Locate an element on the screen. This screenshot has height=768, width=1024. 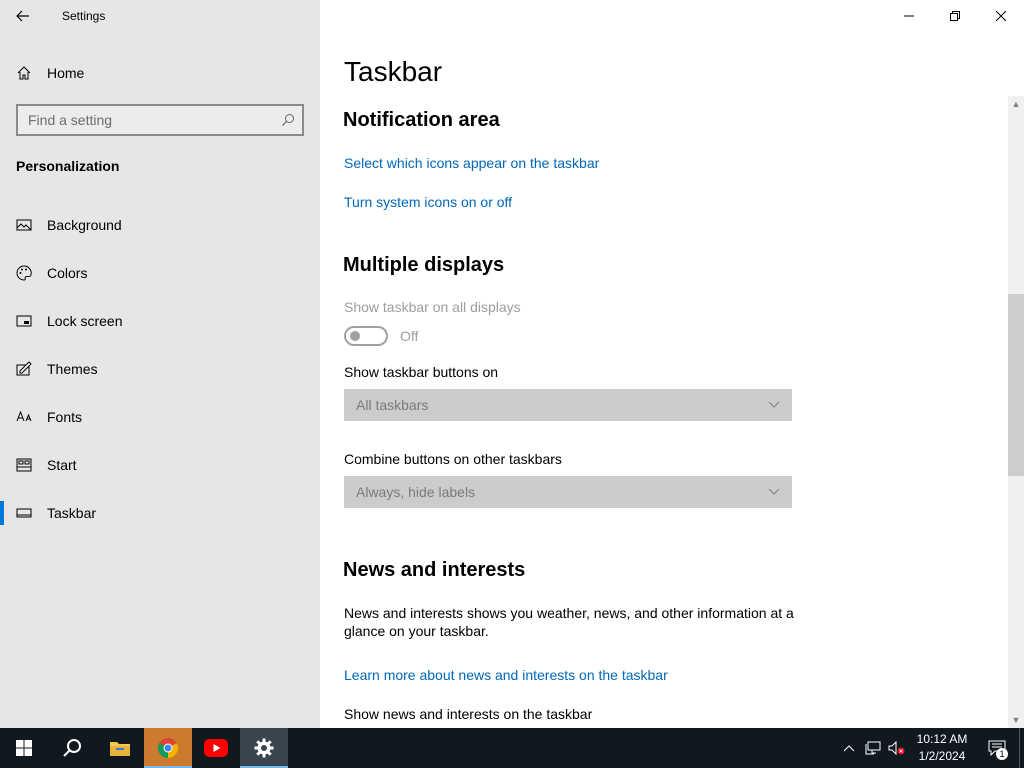
sidebar-item-label: Lock screen is located at coordinates (85, 321).